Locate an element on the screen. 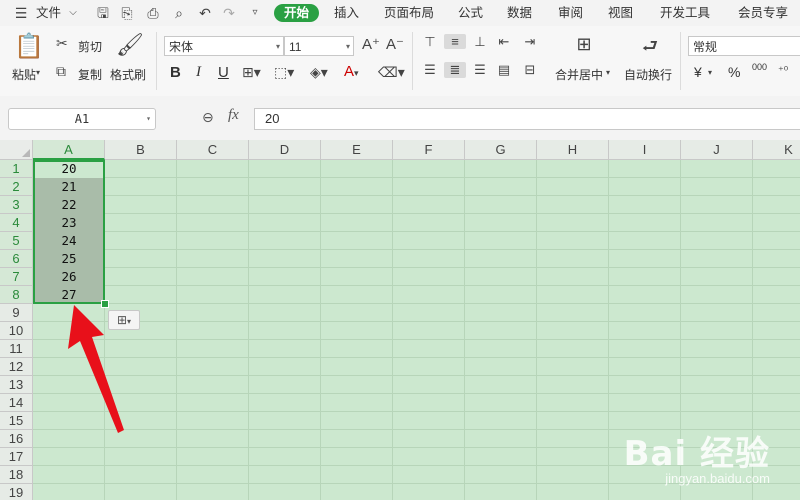 The image size is (800, 500). column-header-b: B is located at coordinates (141, 150).